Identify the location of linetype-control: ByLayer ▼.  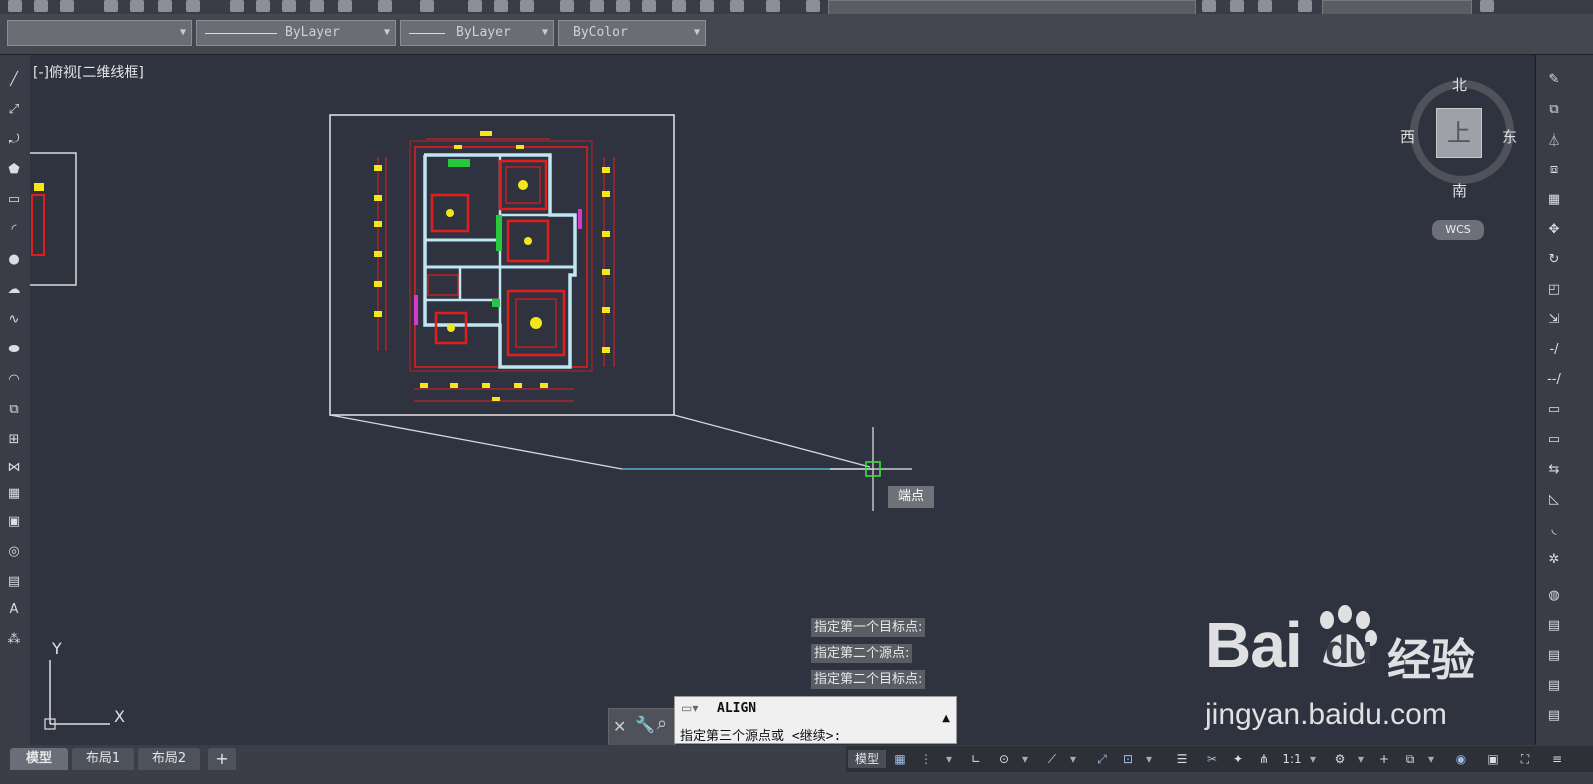
(296, 33).